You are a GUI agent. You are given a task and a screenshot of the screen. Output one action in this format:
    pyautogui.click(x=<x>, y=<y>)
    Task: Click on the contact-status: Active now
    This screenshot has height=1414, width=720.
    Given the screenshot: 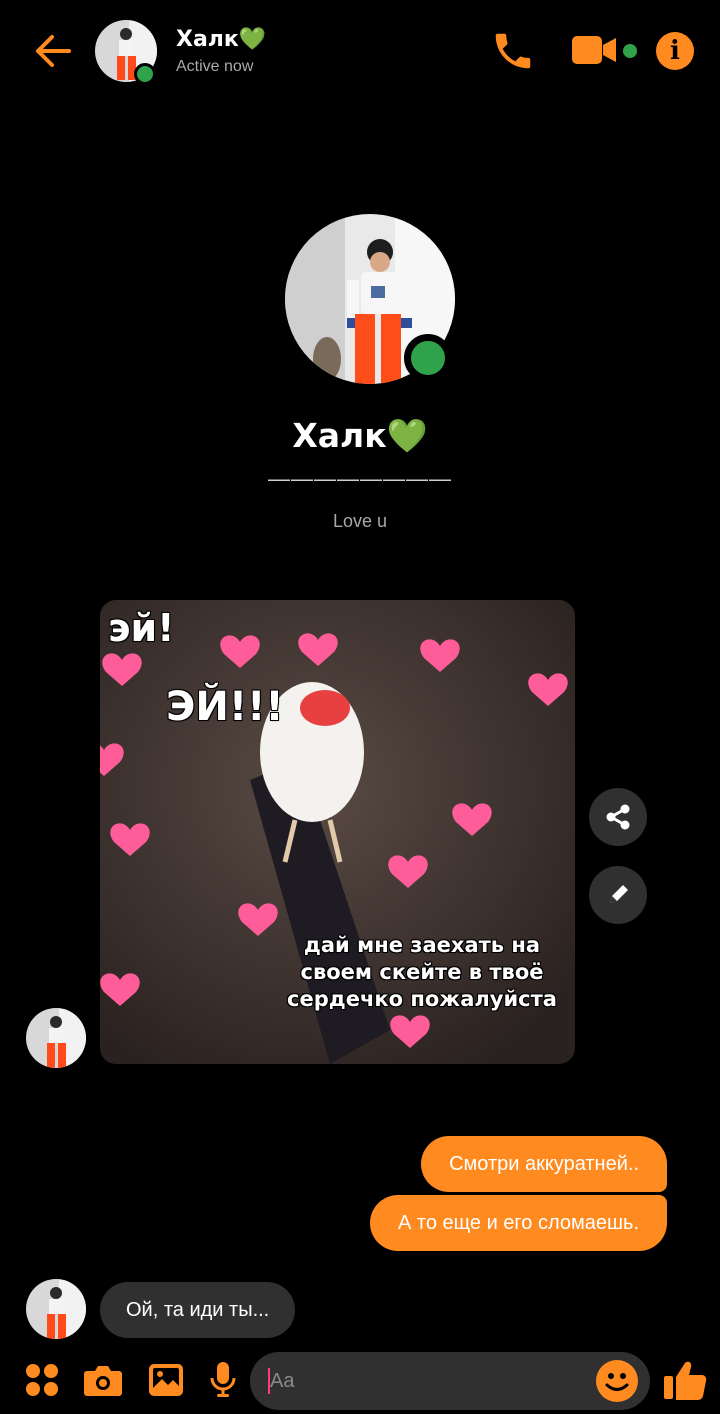 What is the action you would take?
    pyautogui.click(x=215, y=66)
    